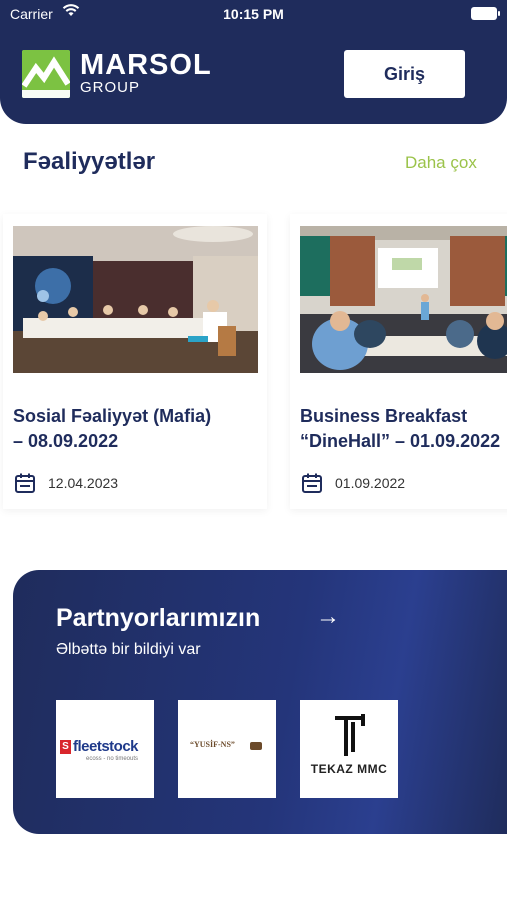 The image size is (507, 900). I want to click on tekaz-logo-icon, so click(350, 735).